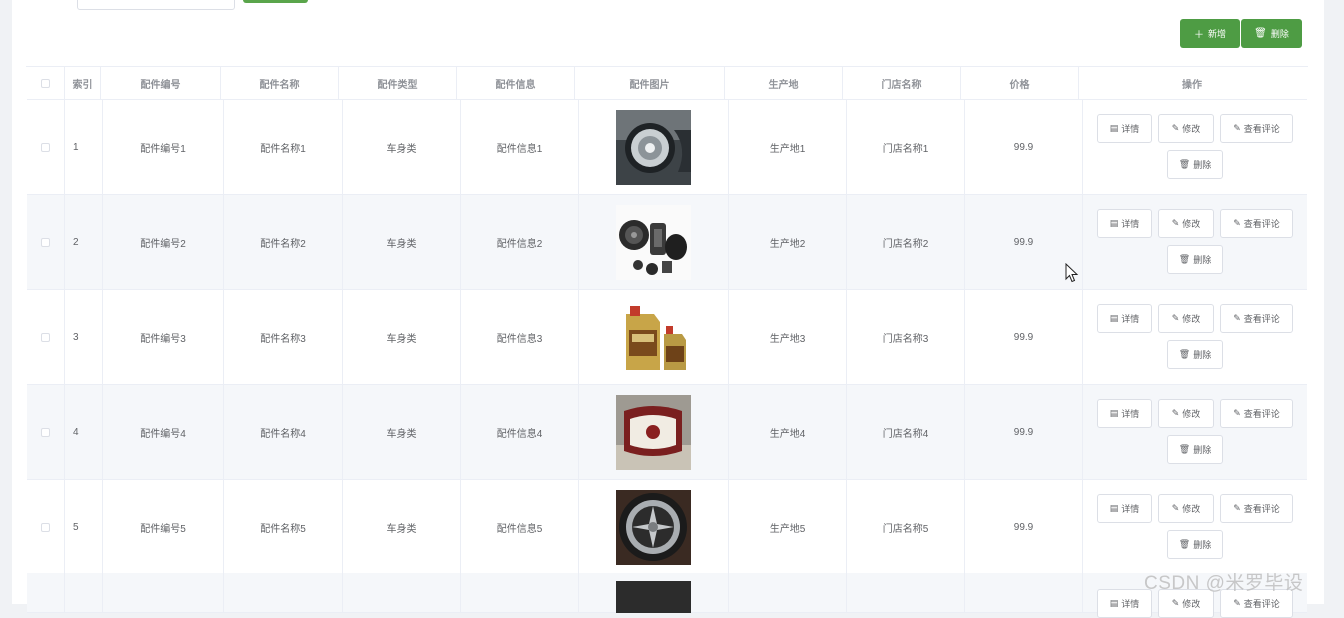  I want to click on origin-cell: 生产地2, so click(788, 242).